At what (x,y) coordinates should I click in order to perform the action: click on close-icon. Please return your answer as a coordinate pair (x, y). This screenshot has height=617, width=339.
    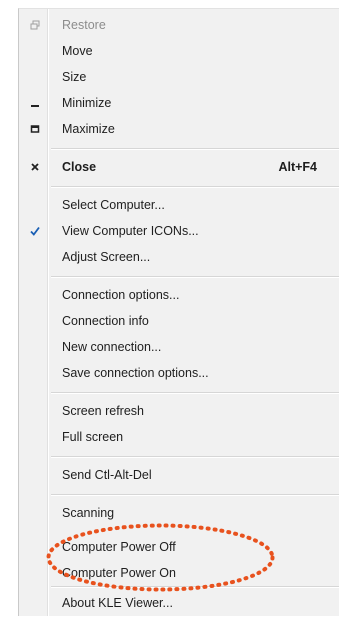
    Looking at the image, I should click on (35, 167).